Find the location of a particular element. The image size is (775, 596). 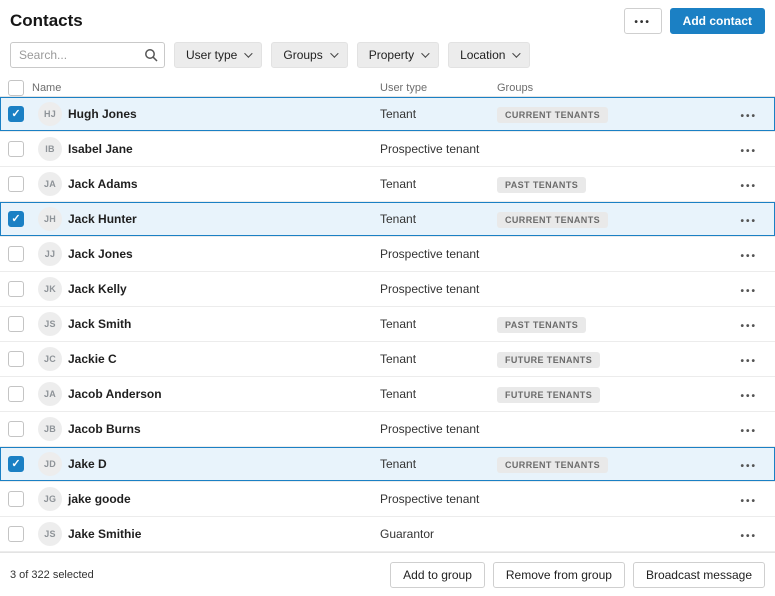

contact-name: Jack Kelly is located at coordinates (97, 289).